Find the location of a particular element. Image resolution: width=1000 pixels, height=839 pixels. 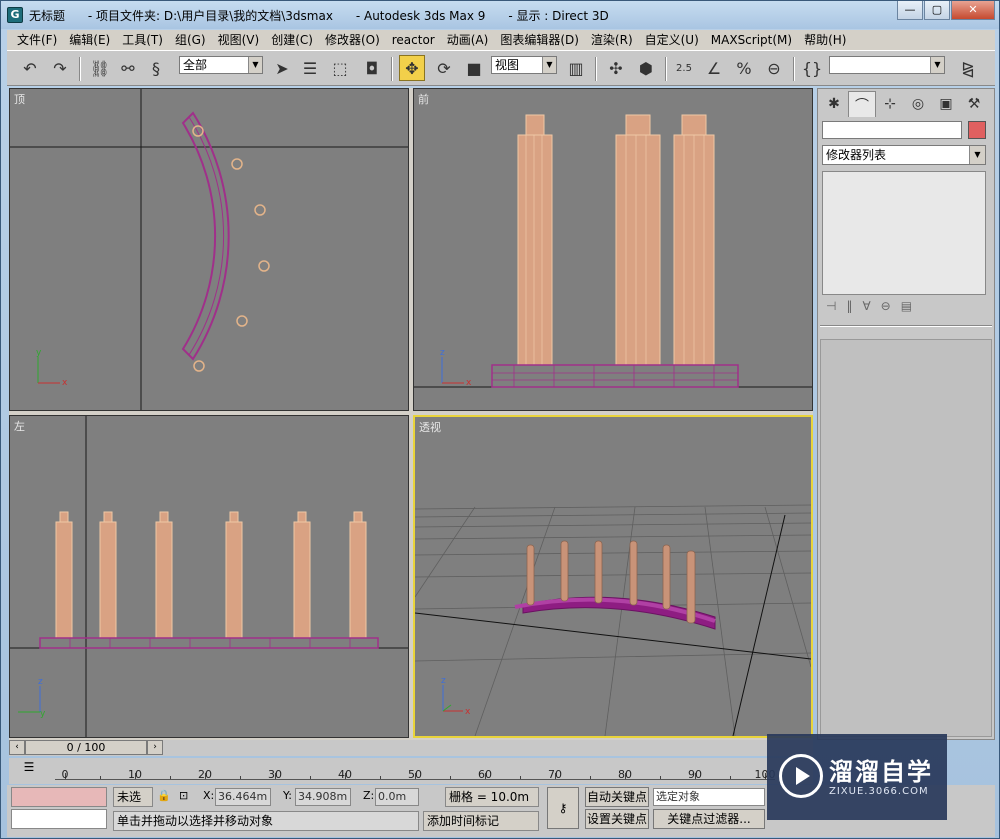

pivot-point-icon: ▥ is located at coordinates (576, 68).